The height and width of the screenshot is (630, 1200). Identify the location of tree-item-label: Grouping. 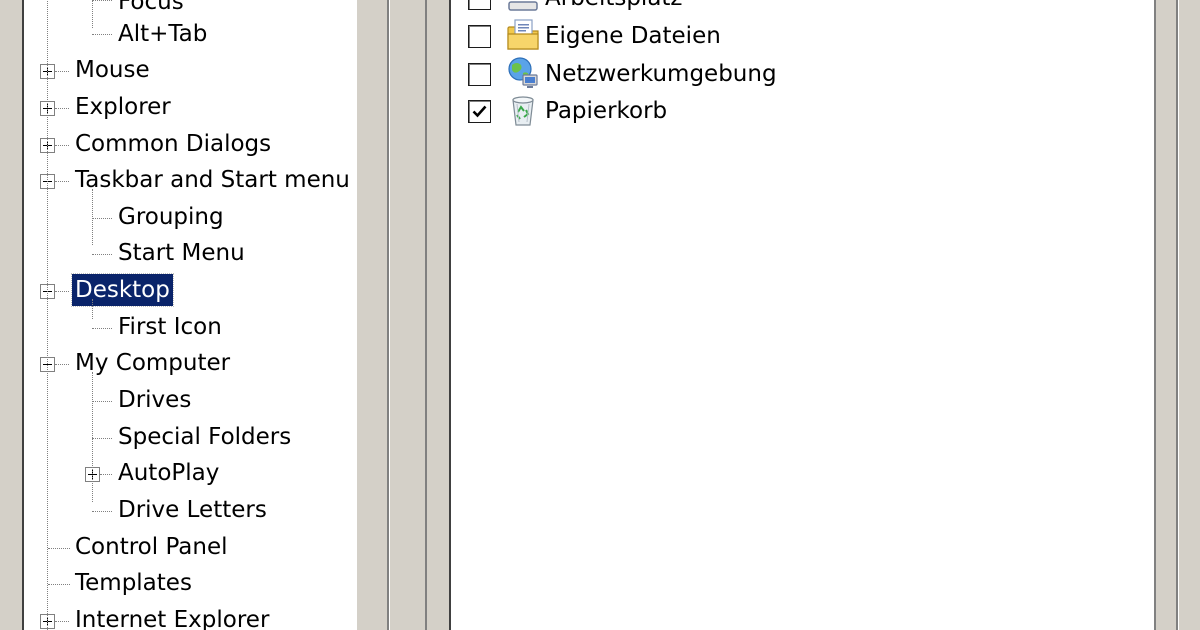
(171, 217).